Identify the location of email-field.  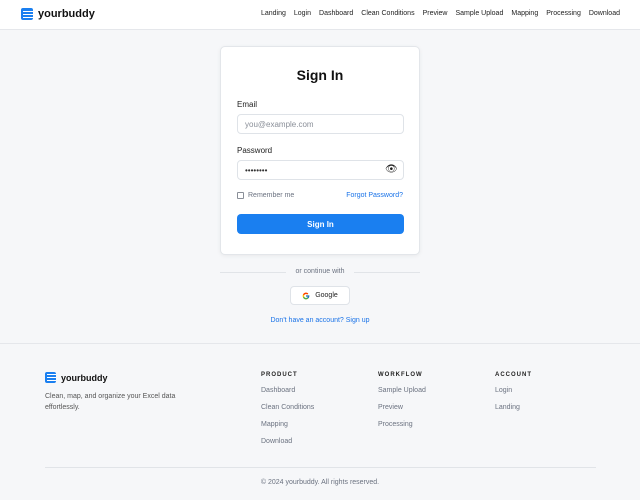
(320, 124).